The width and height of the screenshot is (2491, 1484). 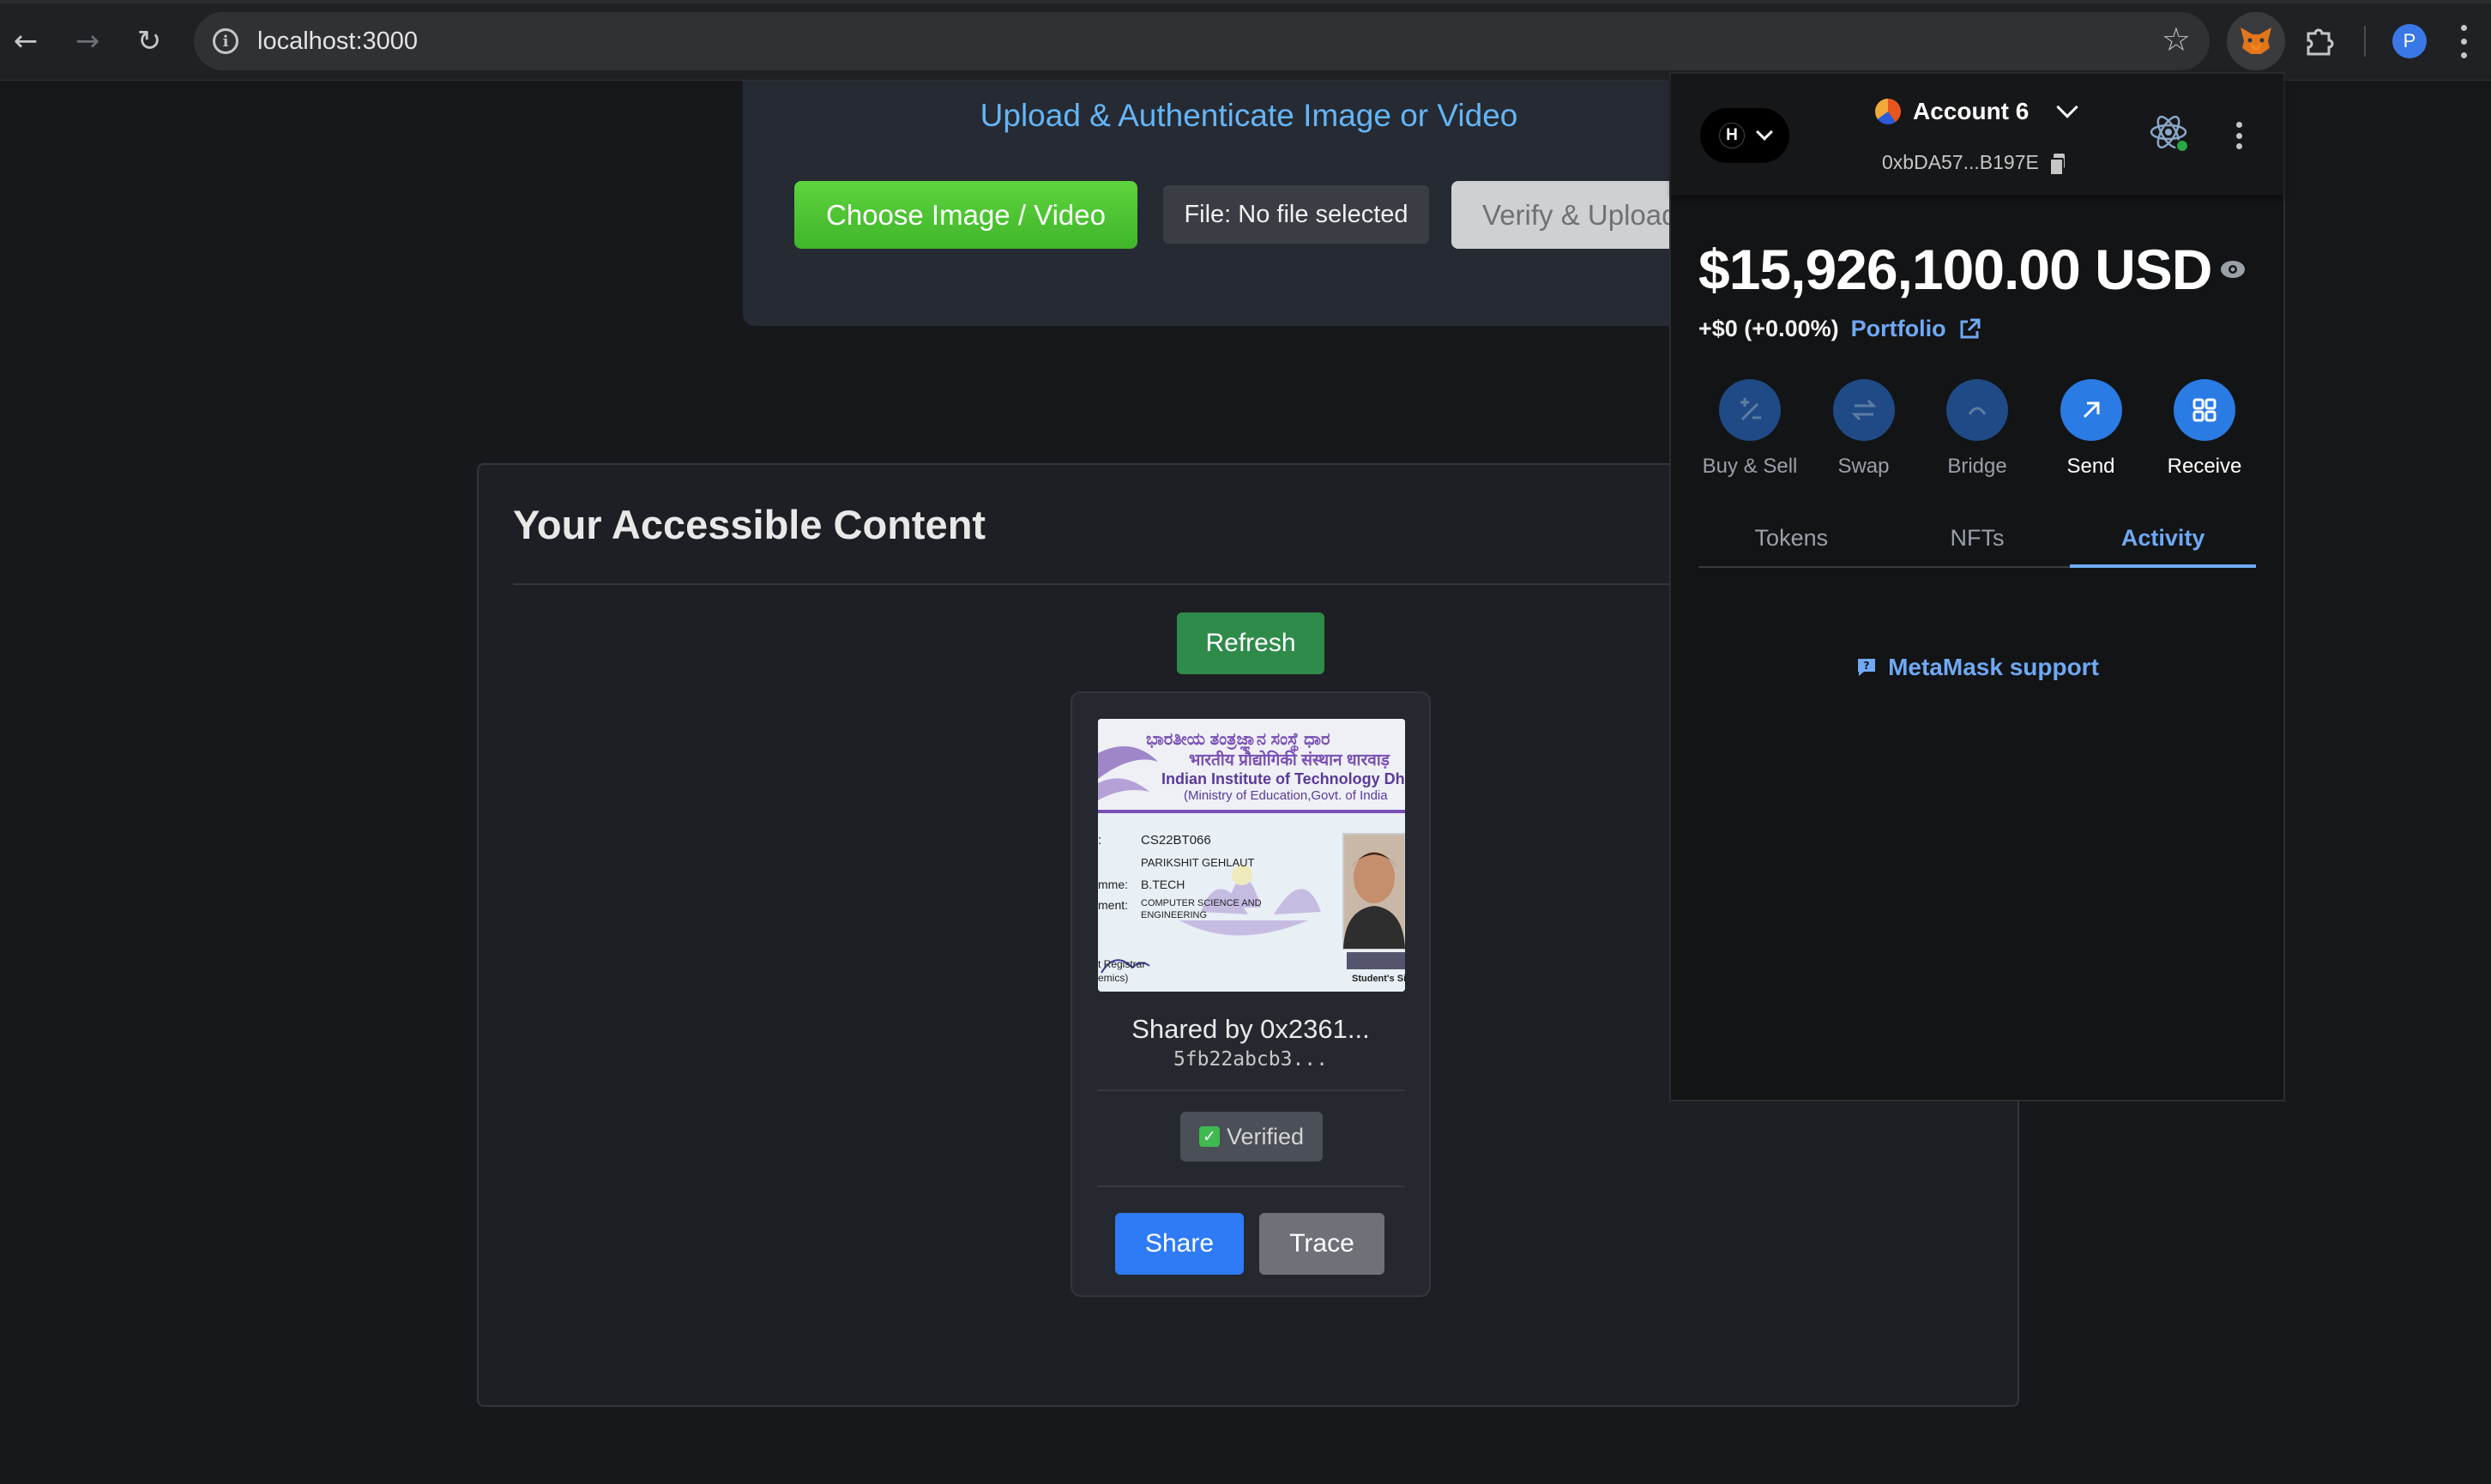 I want to click on address-bar: i localhost:3000 ☆, so click(x=1202, y=41).